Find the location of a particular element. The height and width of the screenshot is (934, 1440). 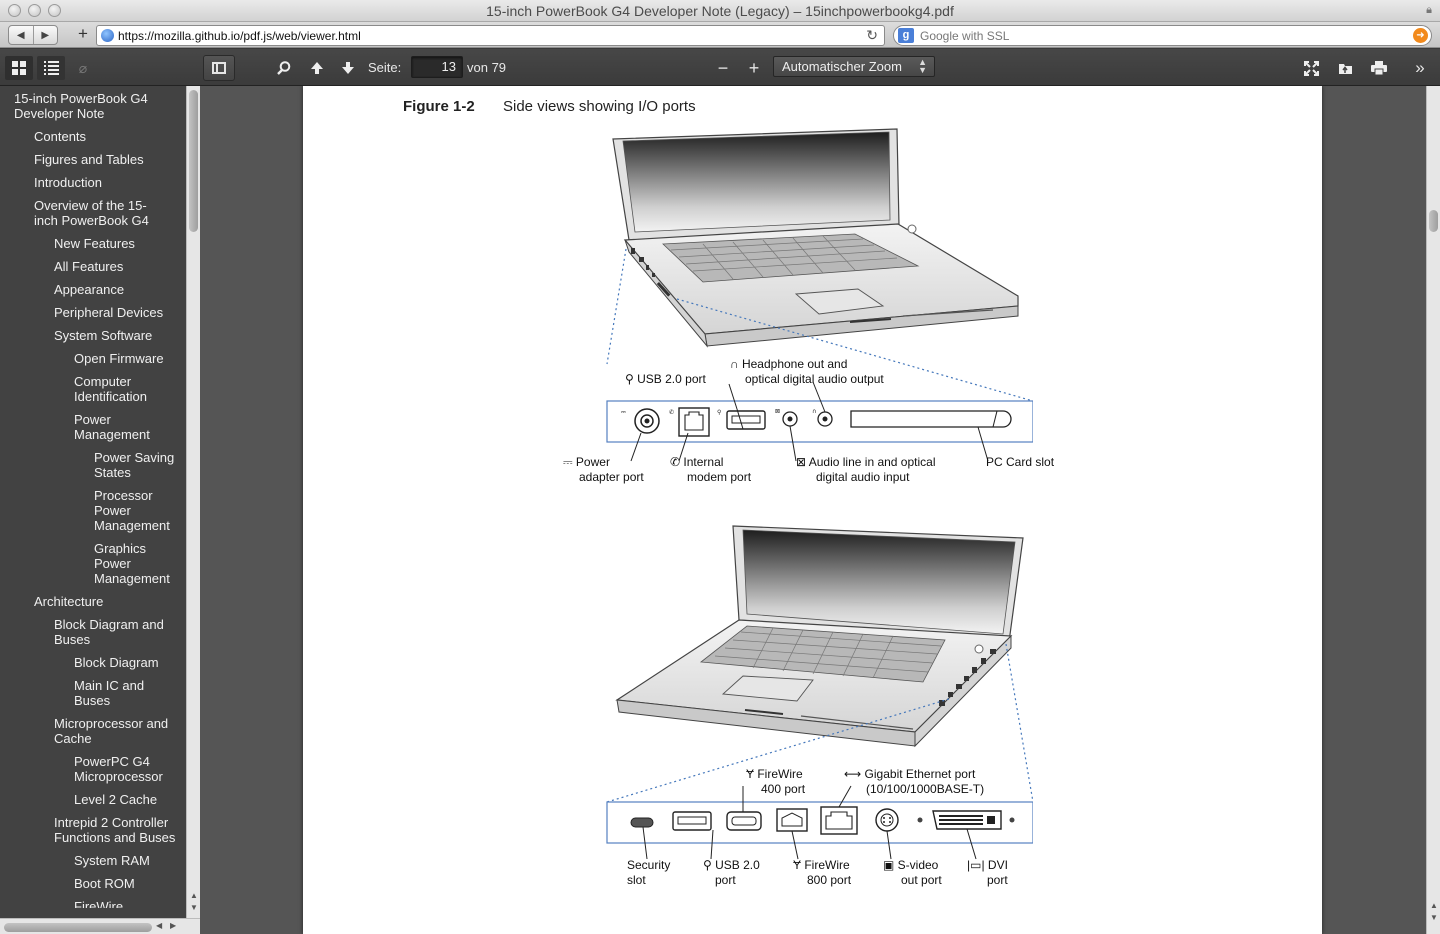

outline-item: All Features is located at coordinates (118, 266).